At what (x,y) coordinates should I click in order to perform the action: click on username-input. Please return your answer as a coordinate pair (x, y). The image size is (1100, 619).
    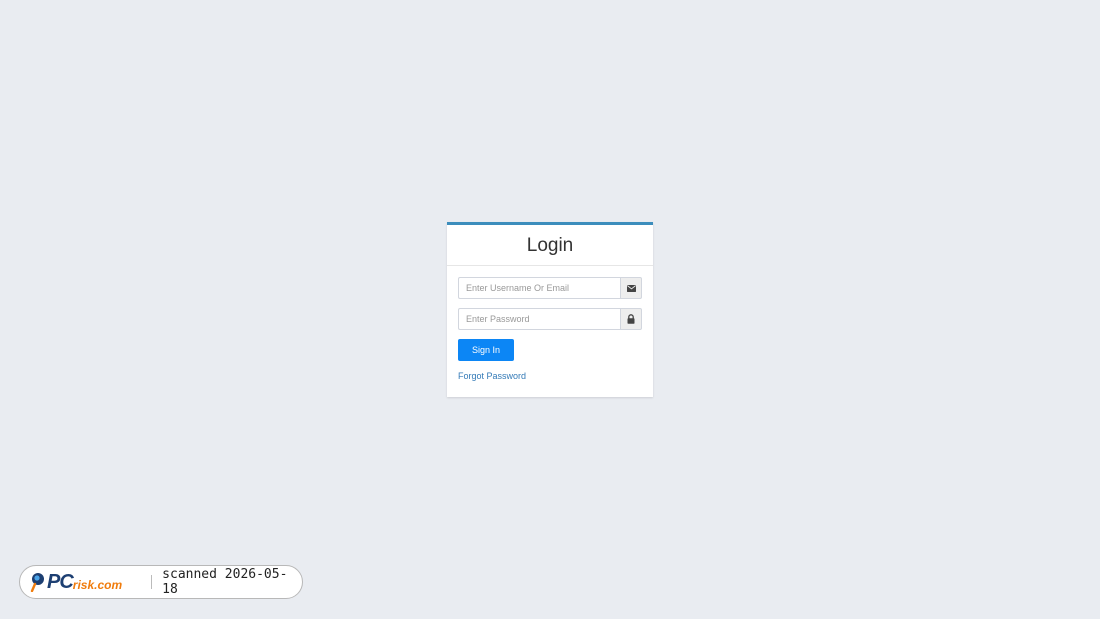
    Looking at the image, I should click on (539, 288).